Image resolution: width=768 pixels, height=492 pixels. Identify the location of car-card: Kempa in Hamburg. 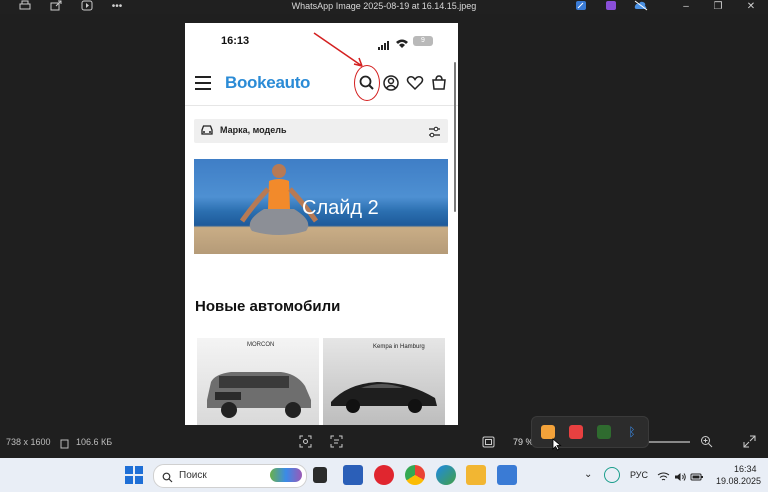
(384, 381).